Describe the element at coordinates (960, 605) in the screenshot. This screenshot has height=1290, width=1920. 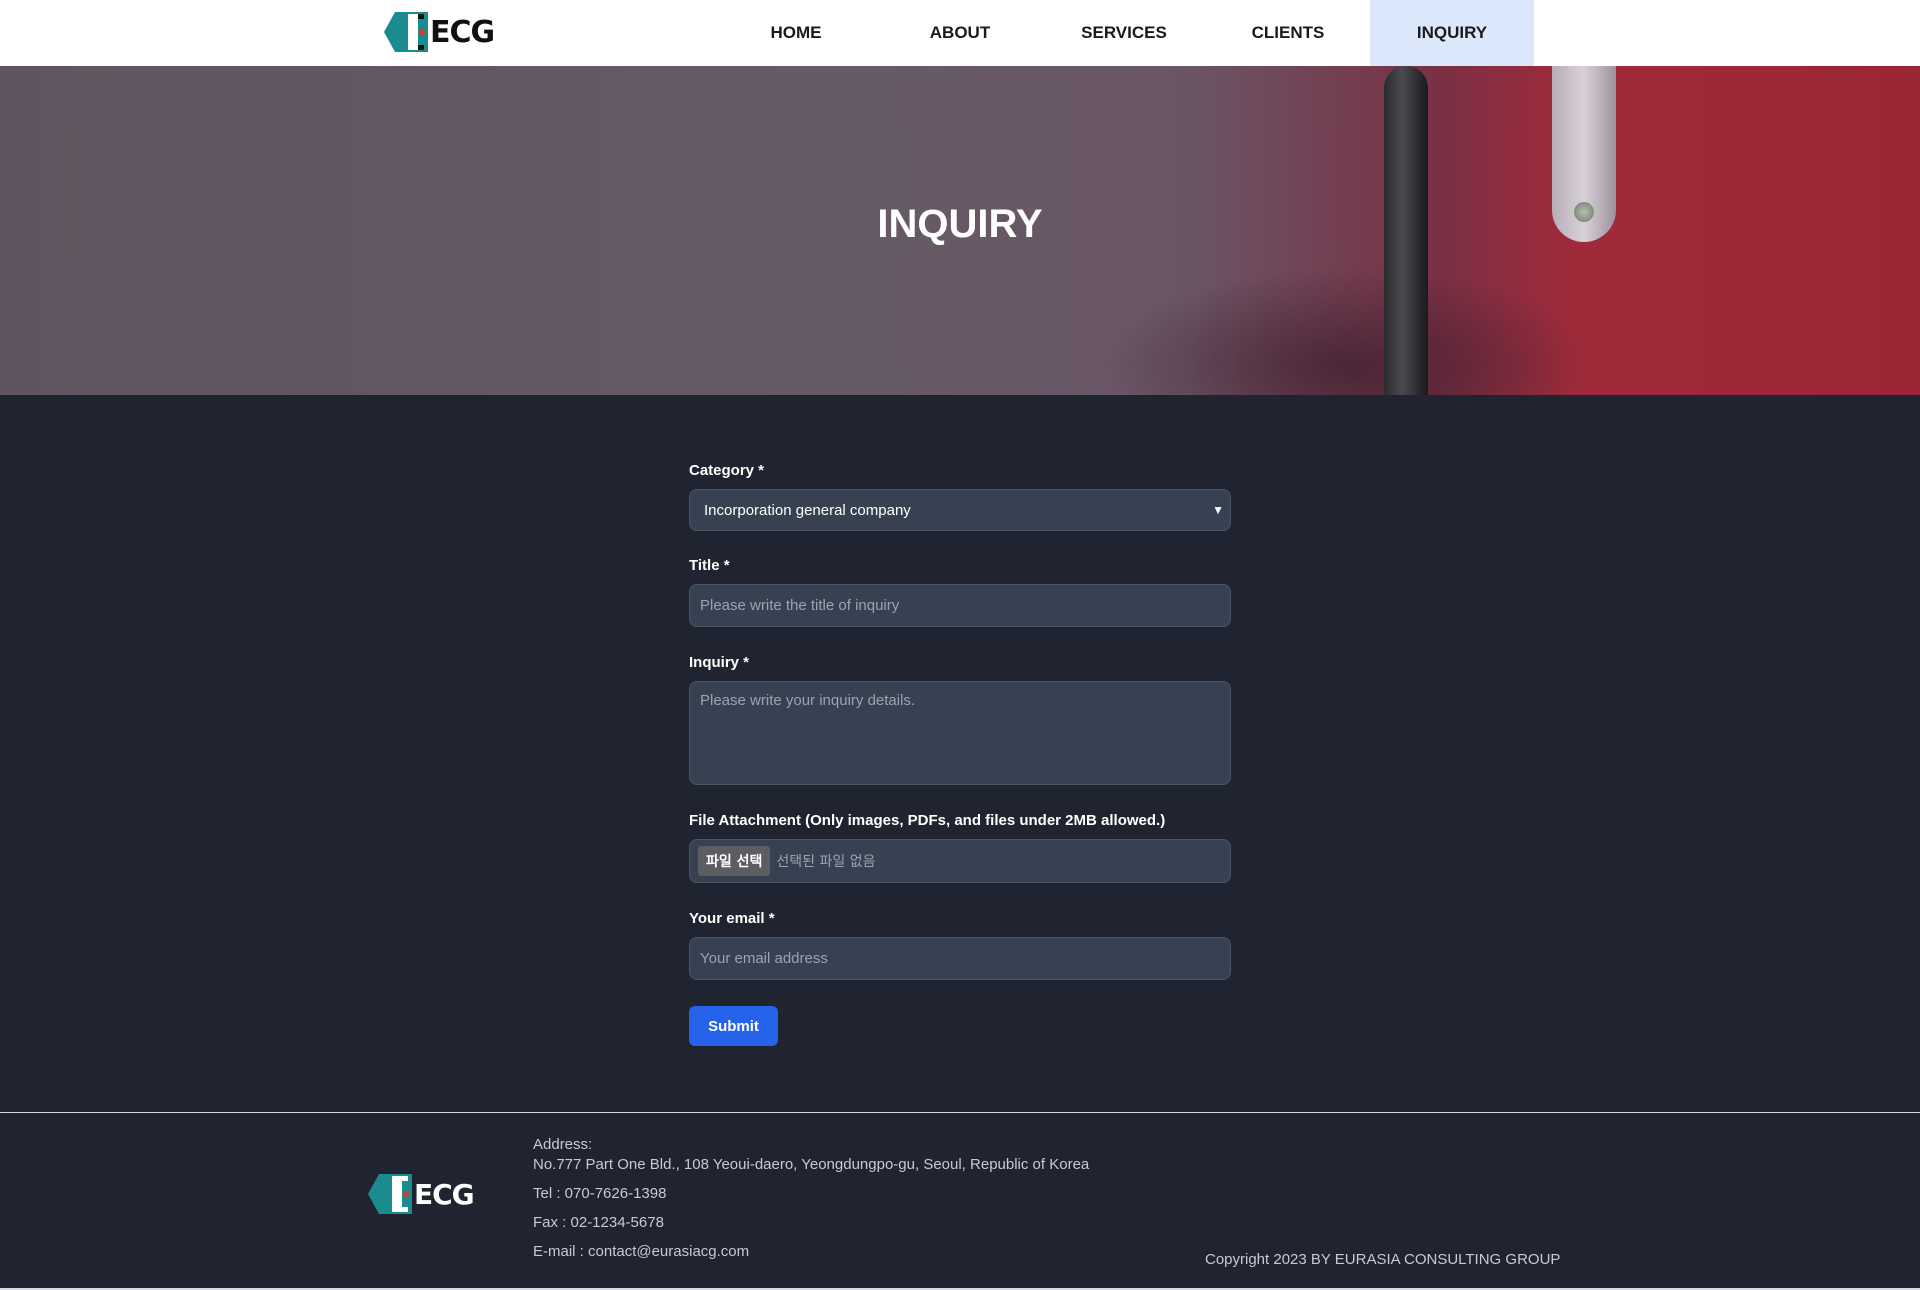
I see `title-input` at that location.